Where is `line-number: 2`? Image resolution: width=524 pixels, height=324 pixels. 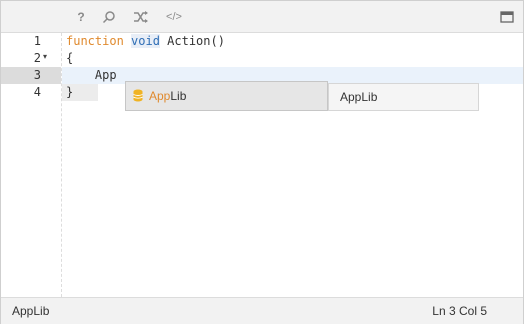 line-number: 2 is located at coordinates (37, 58).